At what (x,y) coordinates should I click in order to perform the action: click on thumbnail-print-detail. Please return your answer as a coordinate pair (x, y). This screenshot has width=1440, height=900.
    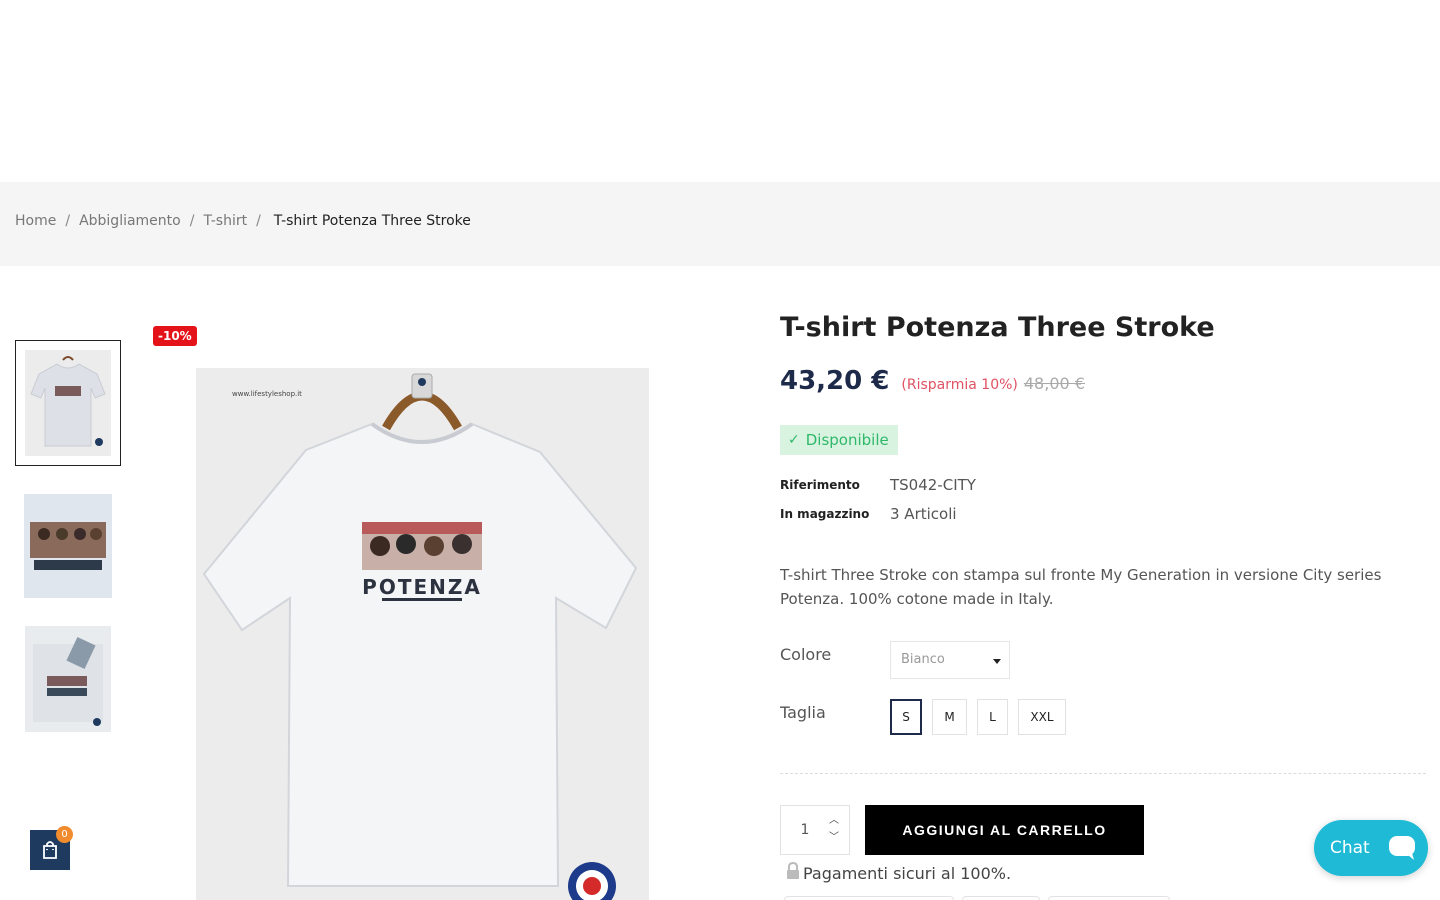
    Looking at the image, I should click on (68, 546).